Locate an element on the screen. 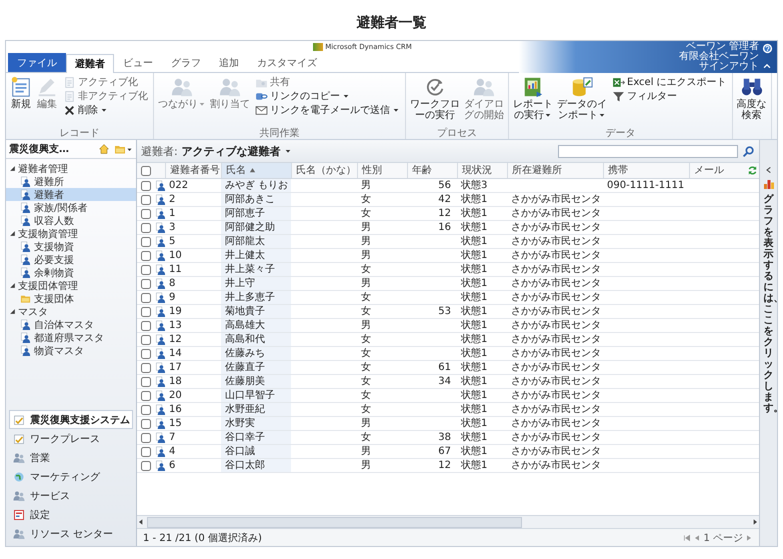  column-header: 氏名（かな） is located at coordinates (324, 170).